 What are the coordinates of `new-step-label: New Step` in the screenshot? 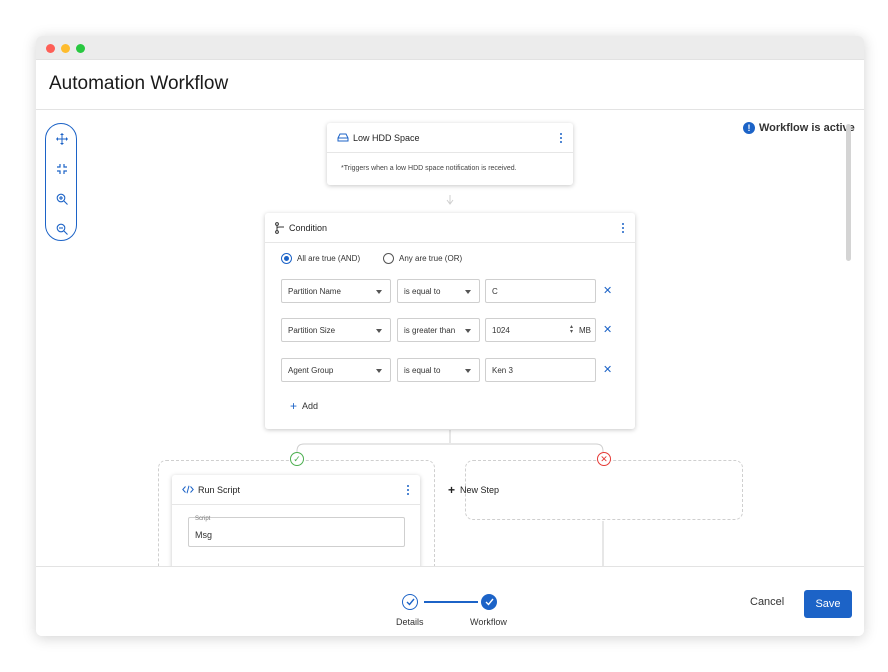 It's located at (480, 490).